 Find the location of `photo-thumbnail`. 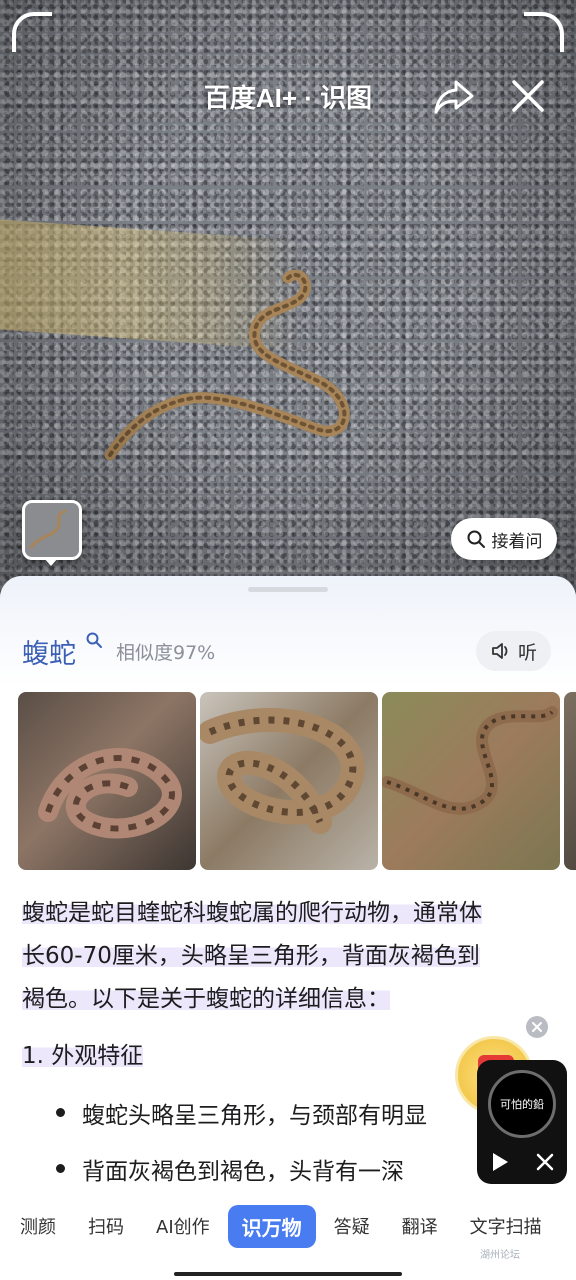

photo-thumbnail is located at coordinates (52, 530).